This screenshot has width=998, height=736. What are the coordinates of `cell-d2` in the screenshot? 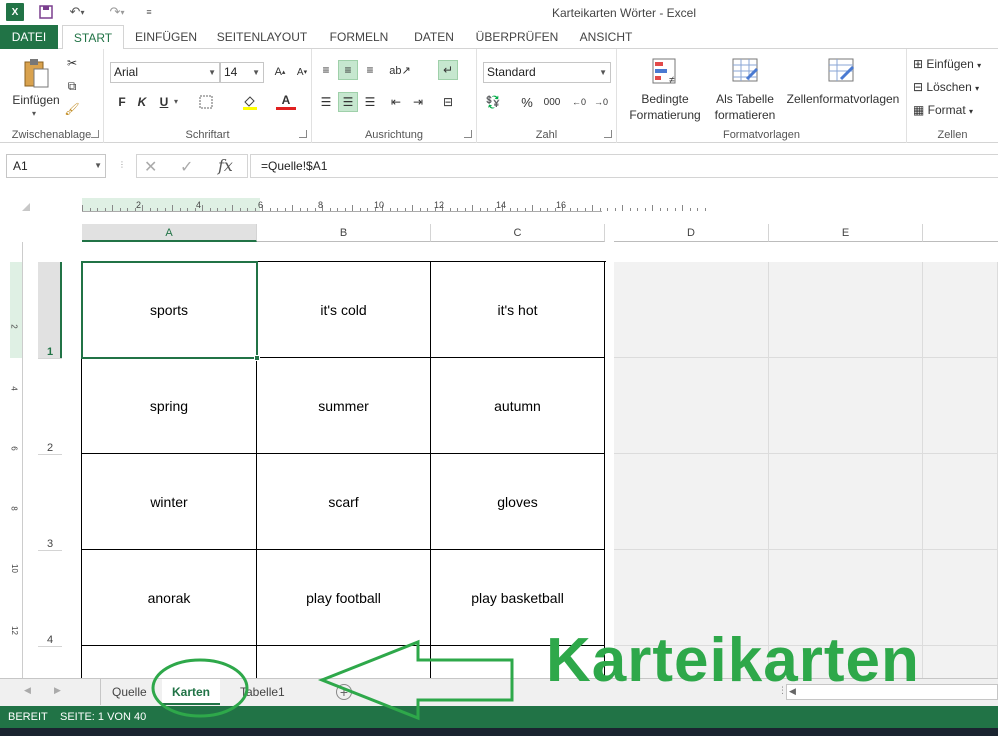 It's located at (691, 406).